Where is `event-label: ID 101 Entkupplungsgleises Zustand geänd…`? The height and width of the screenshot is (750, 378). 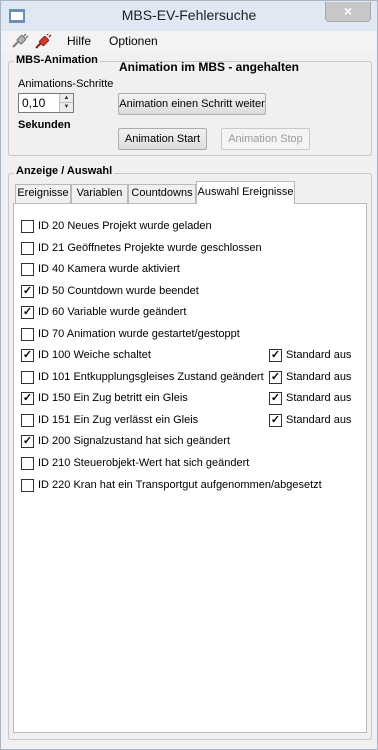
event-label: ID 101 Entkupplungsgleises Zustand geänd… is located at coordinates (151, 377).